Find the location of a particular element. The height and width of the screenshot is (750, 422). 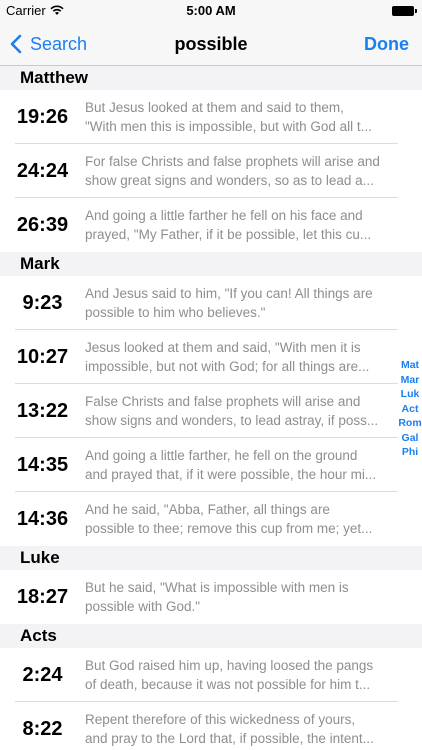

verse-reference: 9:23 is located at coordinates (42, 303).